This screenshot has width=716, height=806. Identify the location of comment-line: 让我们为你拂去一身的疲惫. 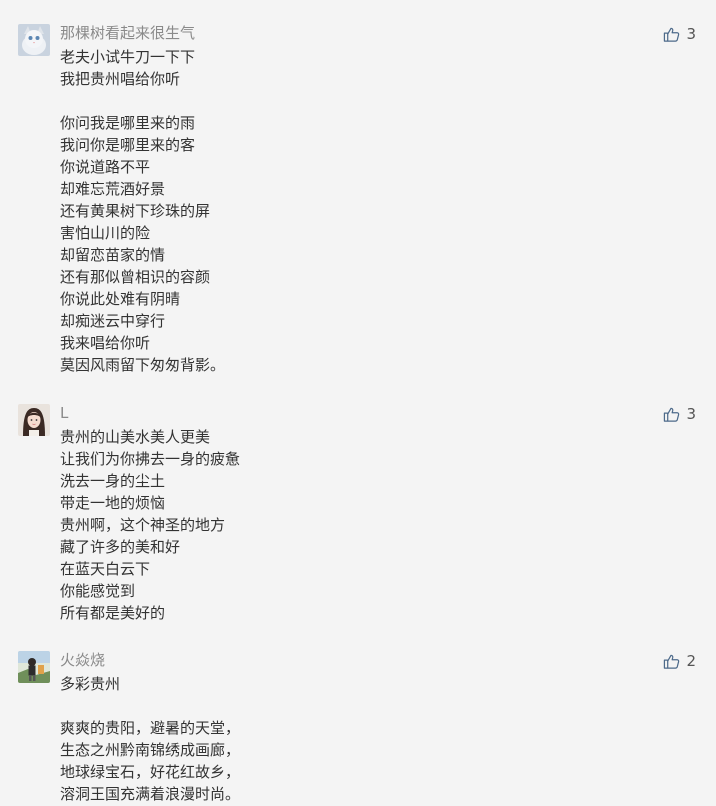
(150, 459).